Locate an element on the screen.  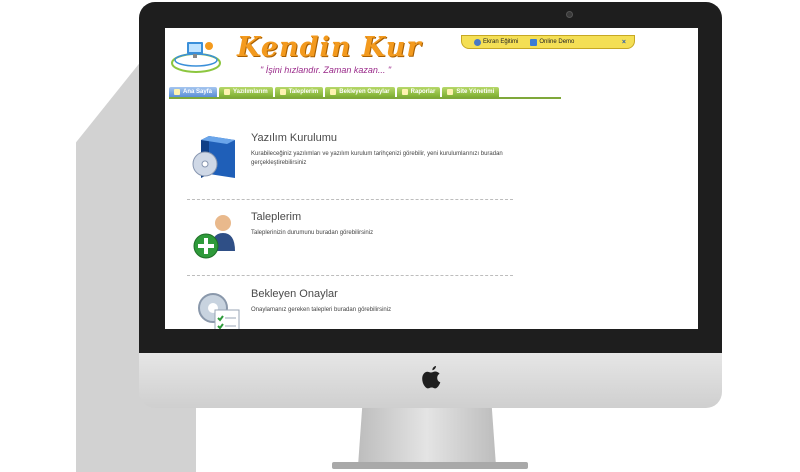
home-icon is located at coordinates (177, 92).